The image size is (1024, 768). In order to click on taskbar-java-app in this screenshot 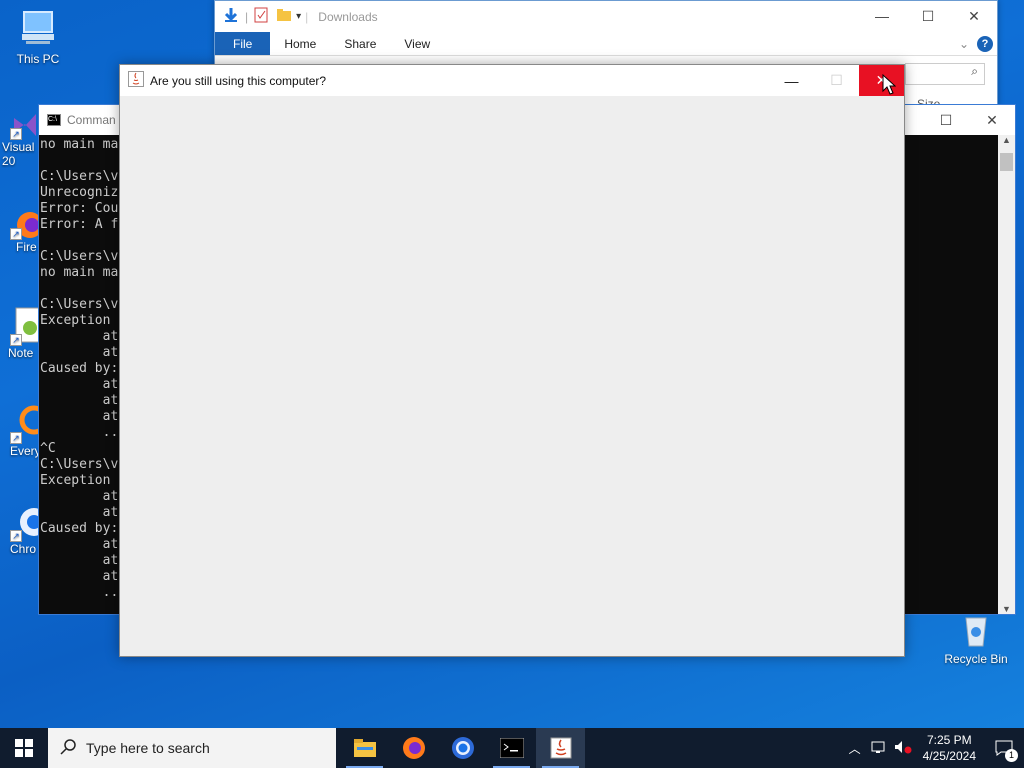, I will do `click(560, 748)`.